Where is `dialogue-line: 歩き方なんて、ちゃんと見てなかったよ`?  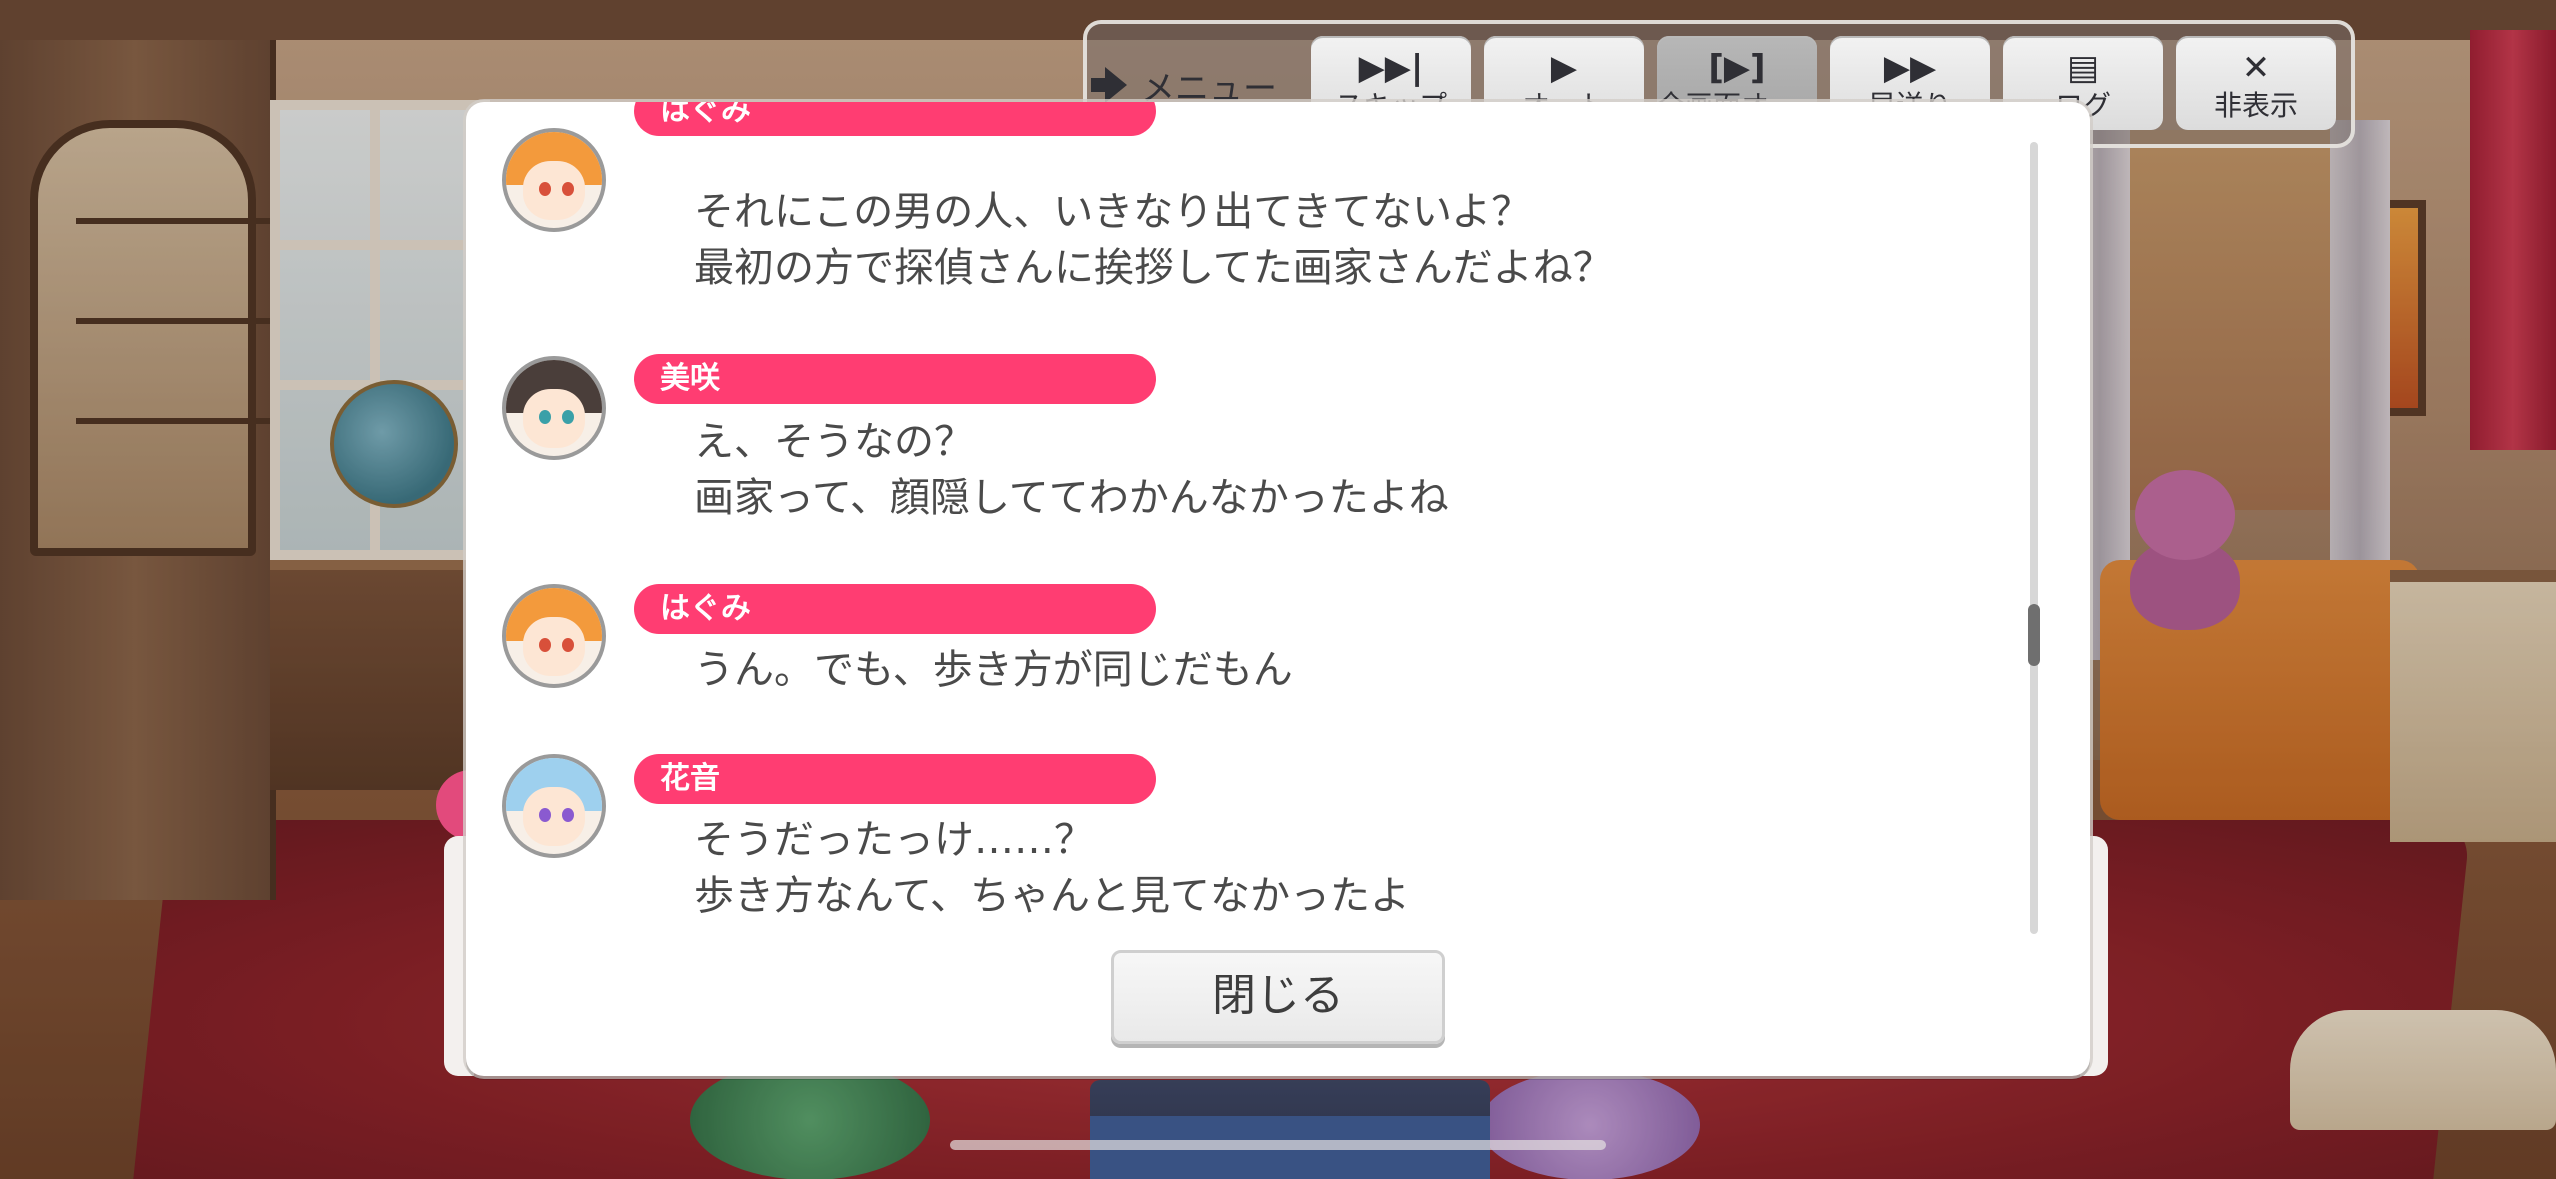 dialogue-line: 歩き方なんて、ちゃんと見てなかったよ is located at coordinates (1052, 896).